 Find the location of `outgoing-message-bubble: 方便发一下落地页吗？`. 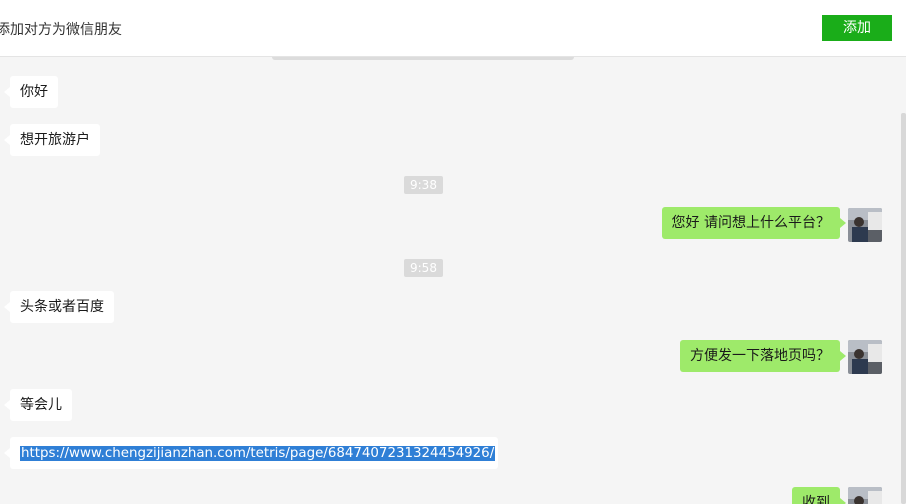

outgoing-message-bubble: 方便发一下落地页吗？ is located at coordinates (763, 356).